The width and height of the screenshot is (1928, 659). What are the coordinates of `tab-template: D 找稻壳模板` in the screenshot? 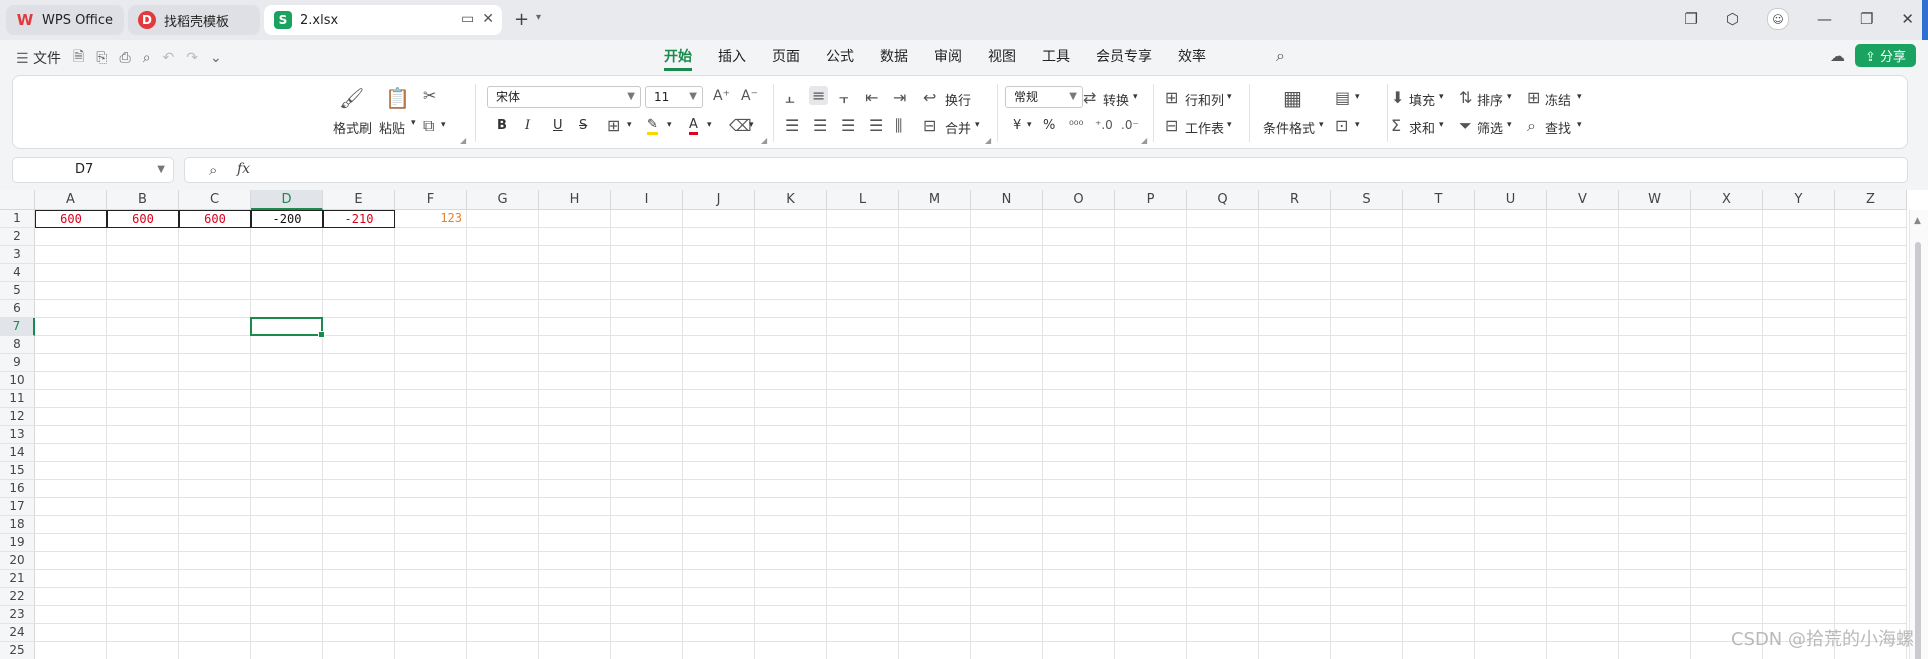 It's located at (194, 20).